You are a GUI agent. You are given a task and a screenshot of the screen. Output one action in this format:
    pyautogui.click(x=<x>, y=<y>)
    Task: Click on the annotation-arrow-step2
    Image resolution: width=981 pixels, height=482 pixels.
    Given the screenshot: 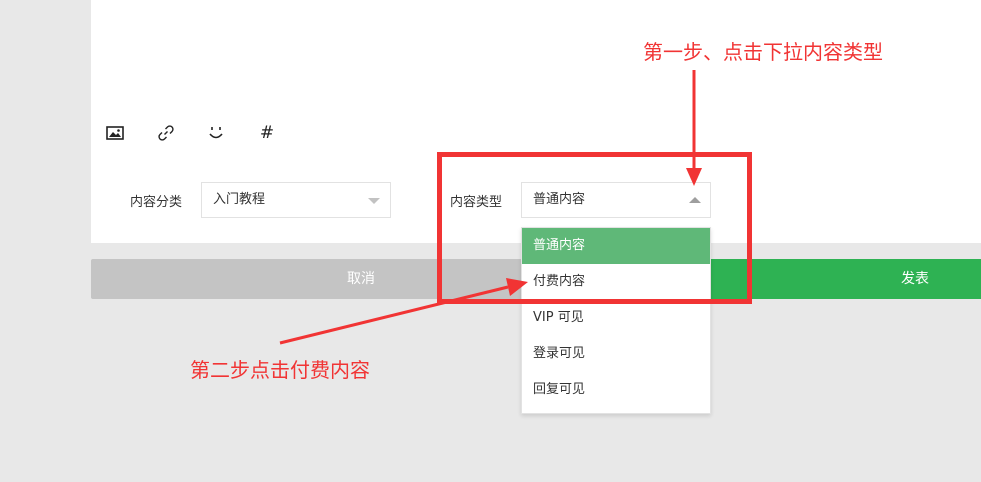 What is the action you would take?
    pyautogui.click(x=394, y=315)
    